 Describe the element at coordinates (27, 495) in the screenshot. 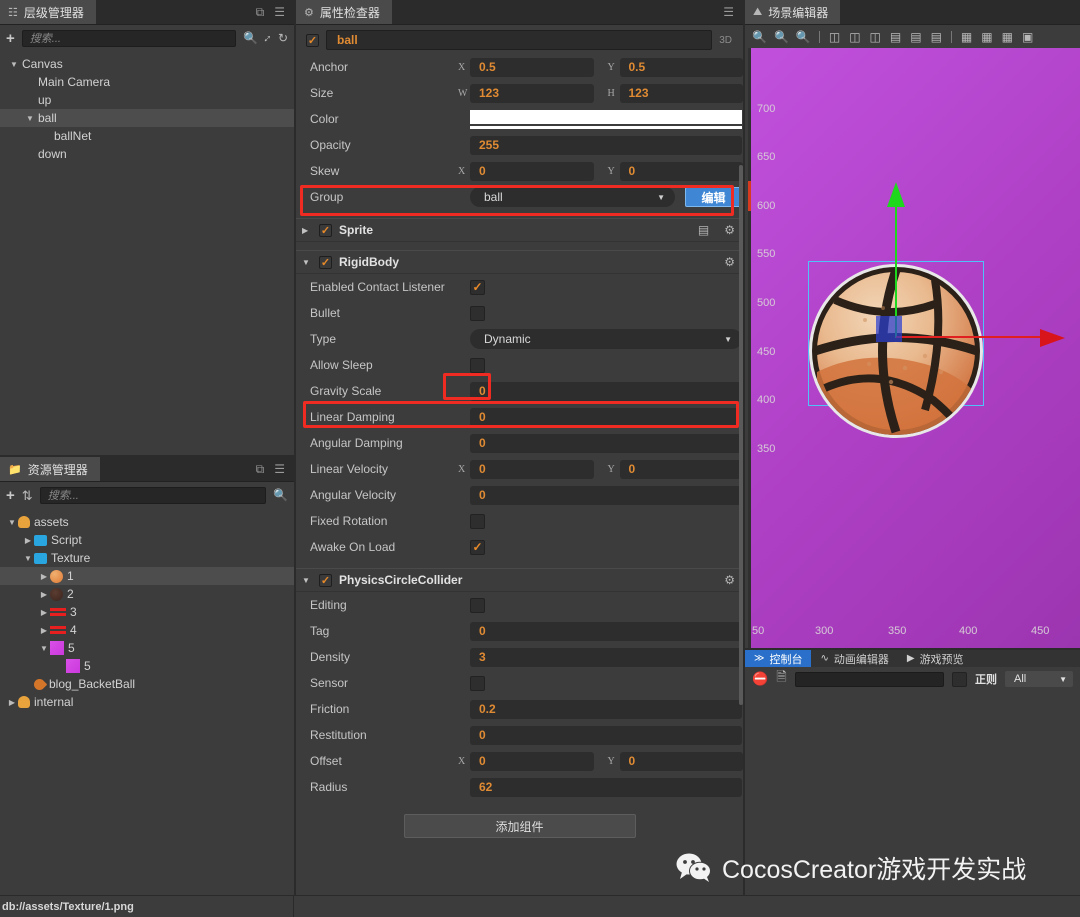

I see `sort-icon: ⇅` at that location.